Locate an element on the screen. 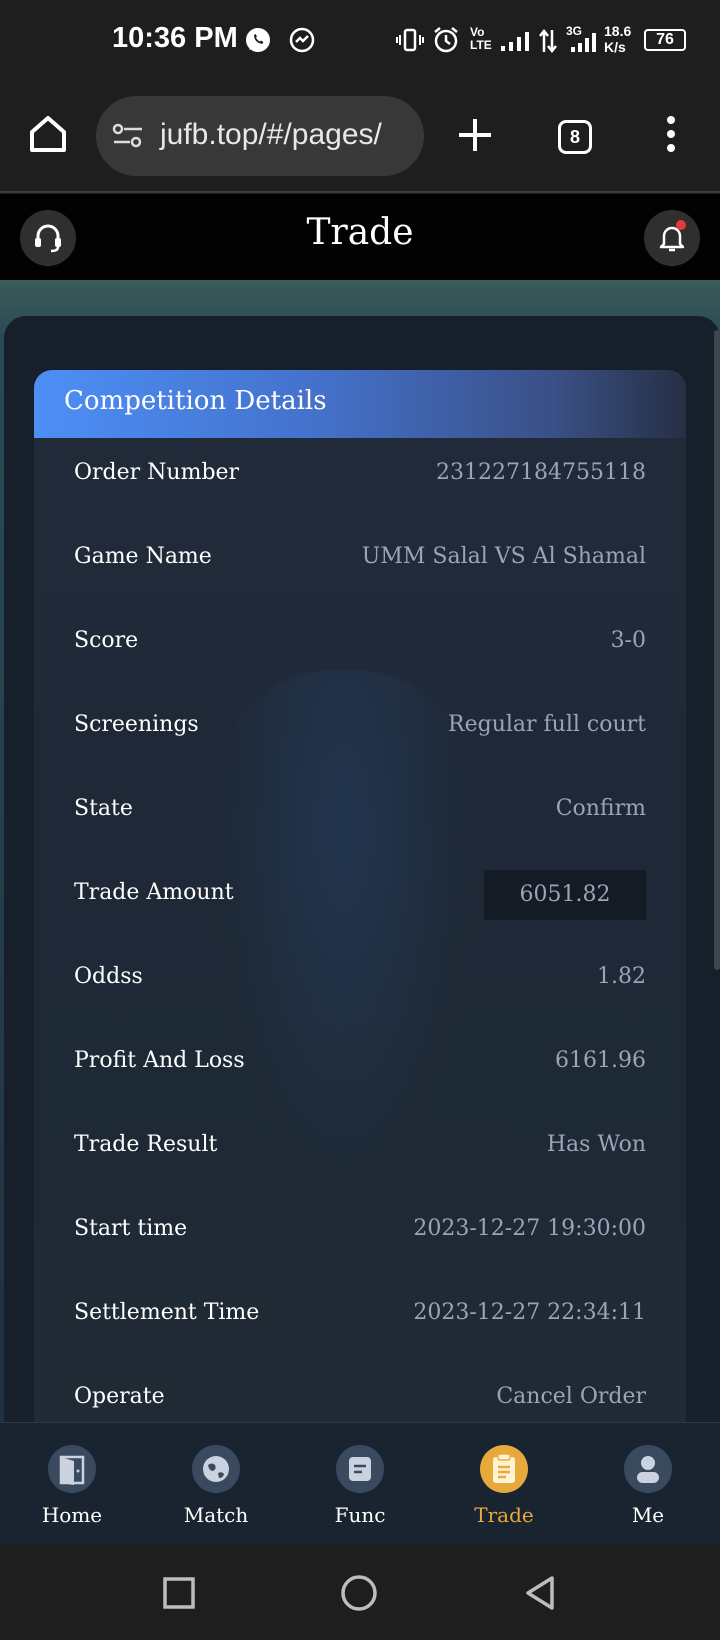 The width and height of the screenshot is (720, 1640). back-icon is located at coordinates (540, 1593).